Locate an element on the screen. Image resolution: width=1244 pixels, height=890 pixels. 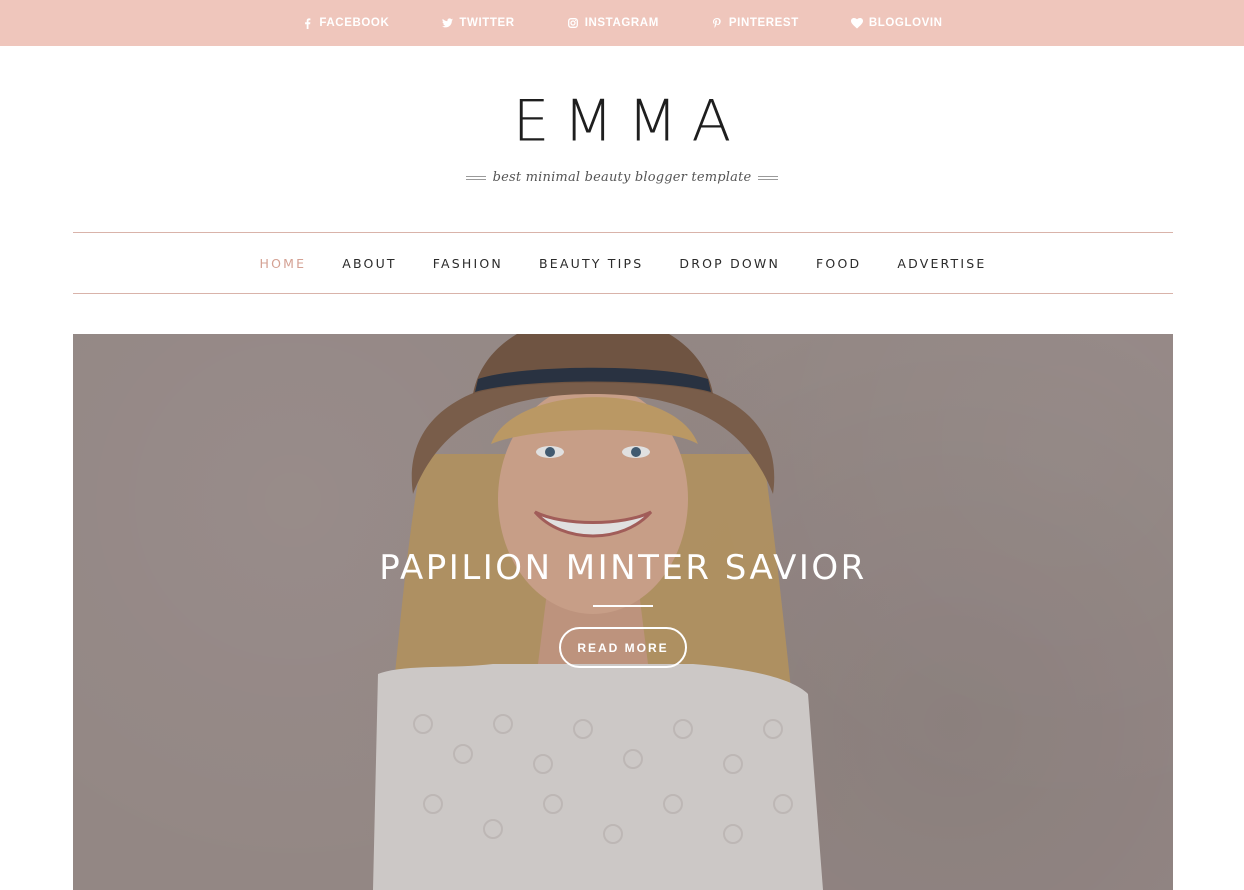
site-logo-text: EMMA is located at coordinates (629, 121).